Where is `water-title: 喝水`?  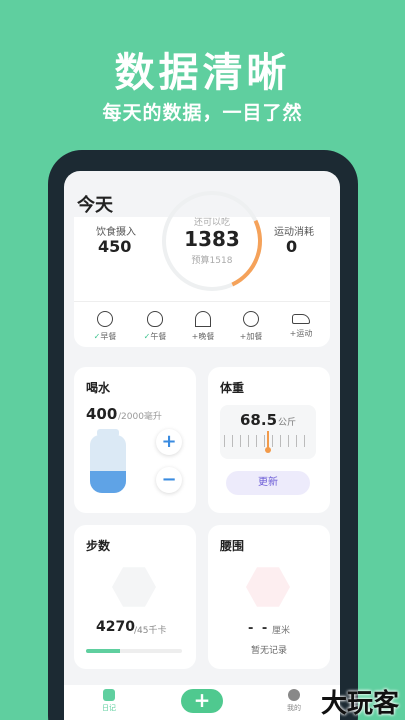 water-title: 喝水 is located at coordinates (98, 388).